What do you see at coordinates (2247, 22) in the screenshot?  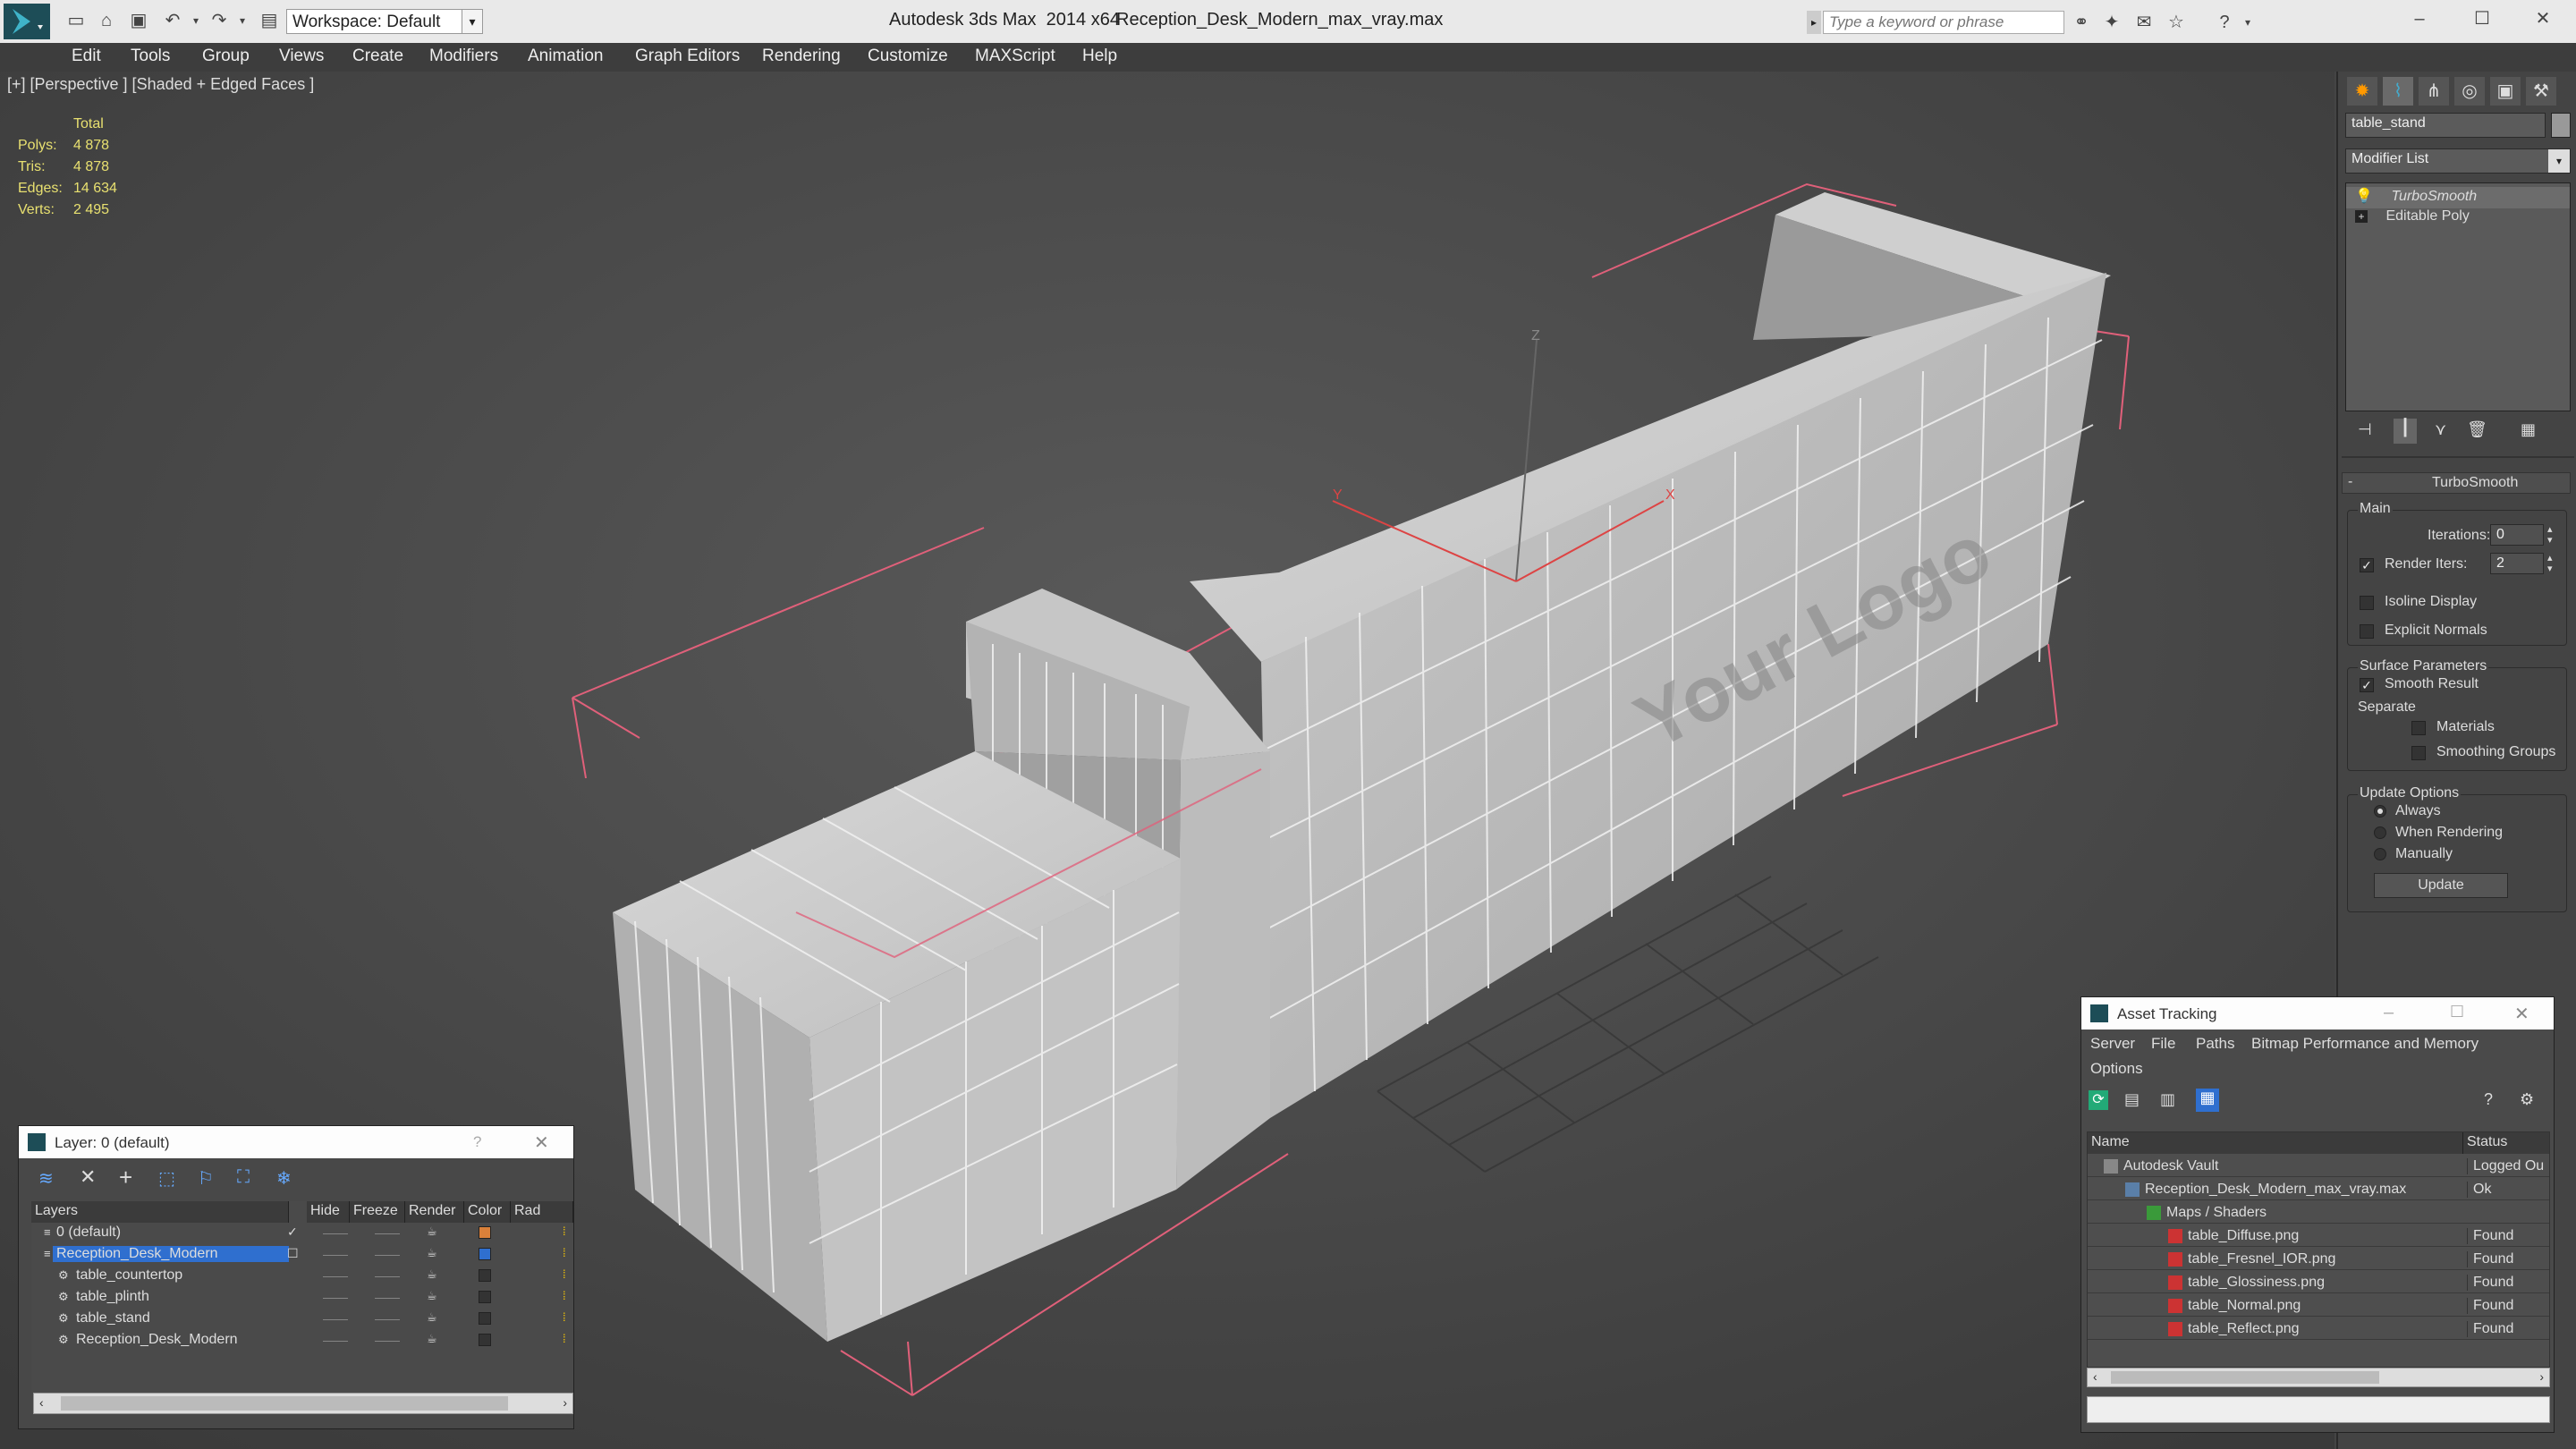 I see `help-dropdown-icon: ▾` at bounding box center [2247, 22].